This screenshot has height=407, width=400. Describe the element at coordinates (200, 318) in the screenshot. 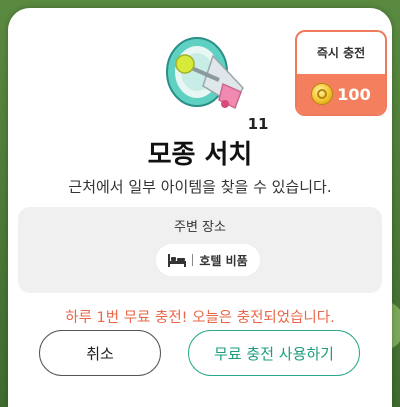

I see `daily-free-charge-notice: 하루 1번 무료 충전! 오늘은 충전되었습니다.` at that location.